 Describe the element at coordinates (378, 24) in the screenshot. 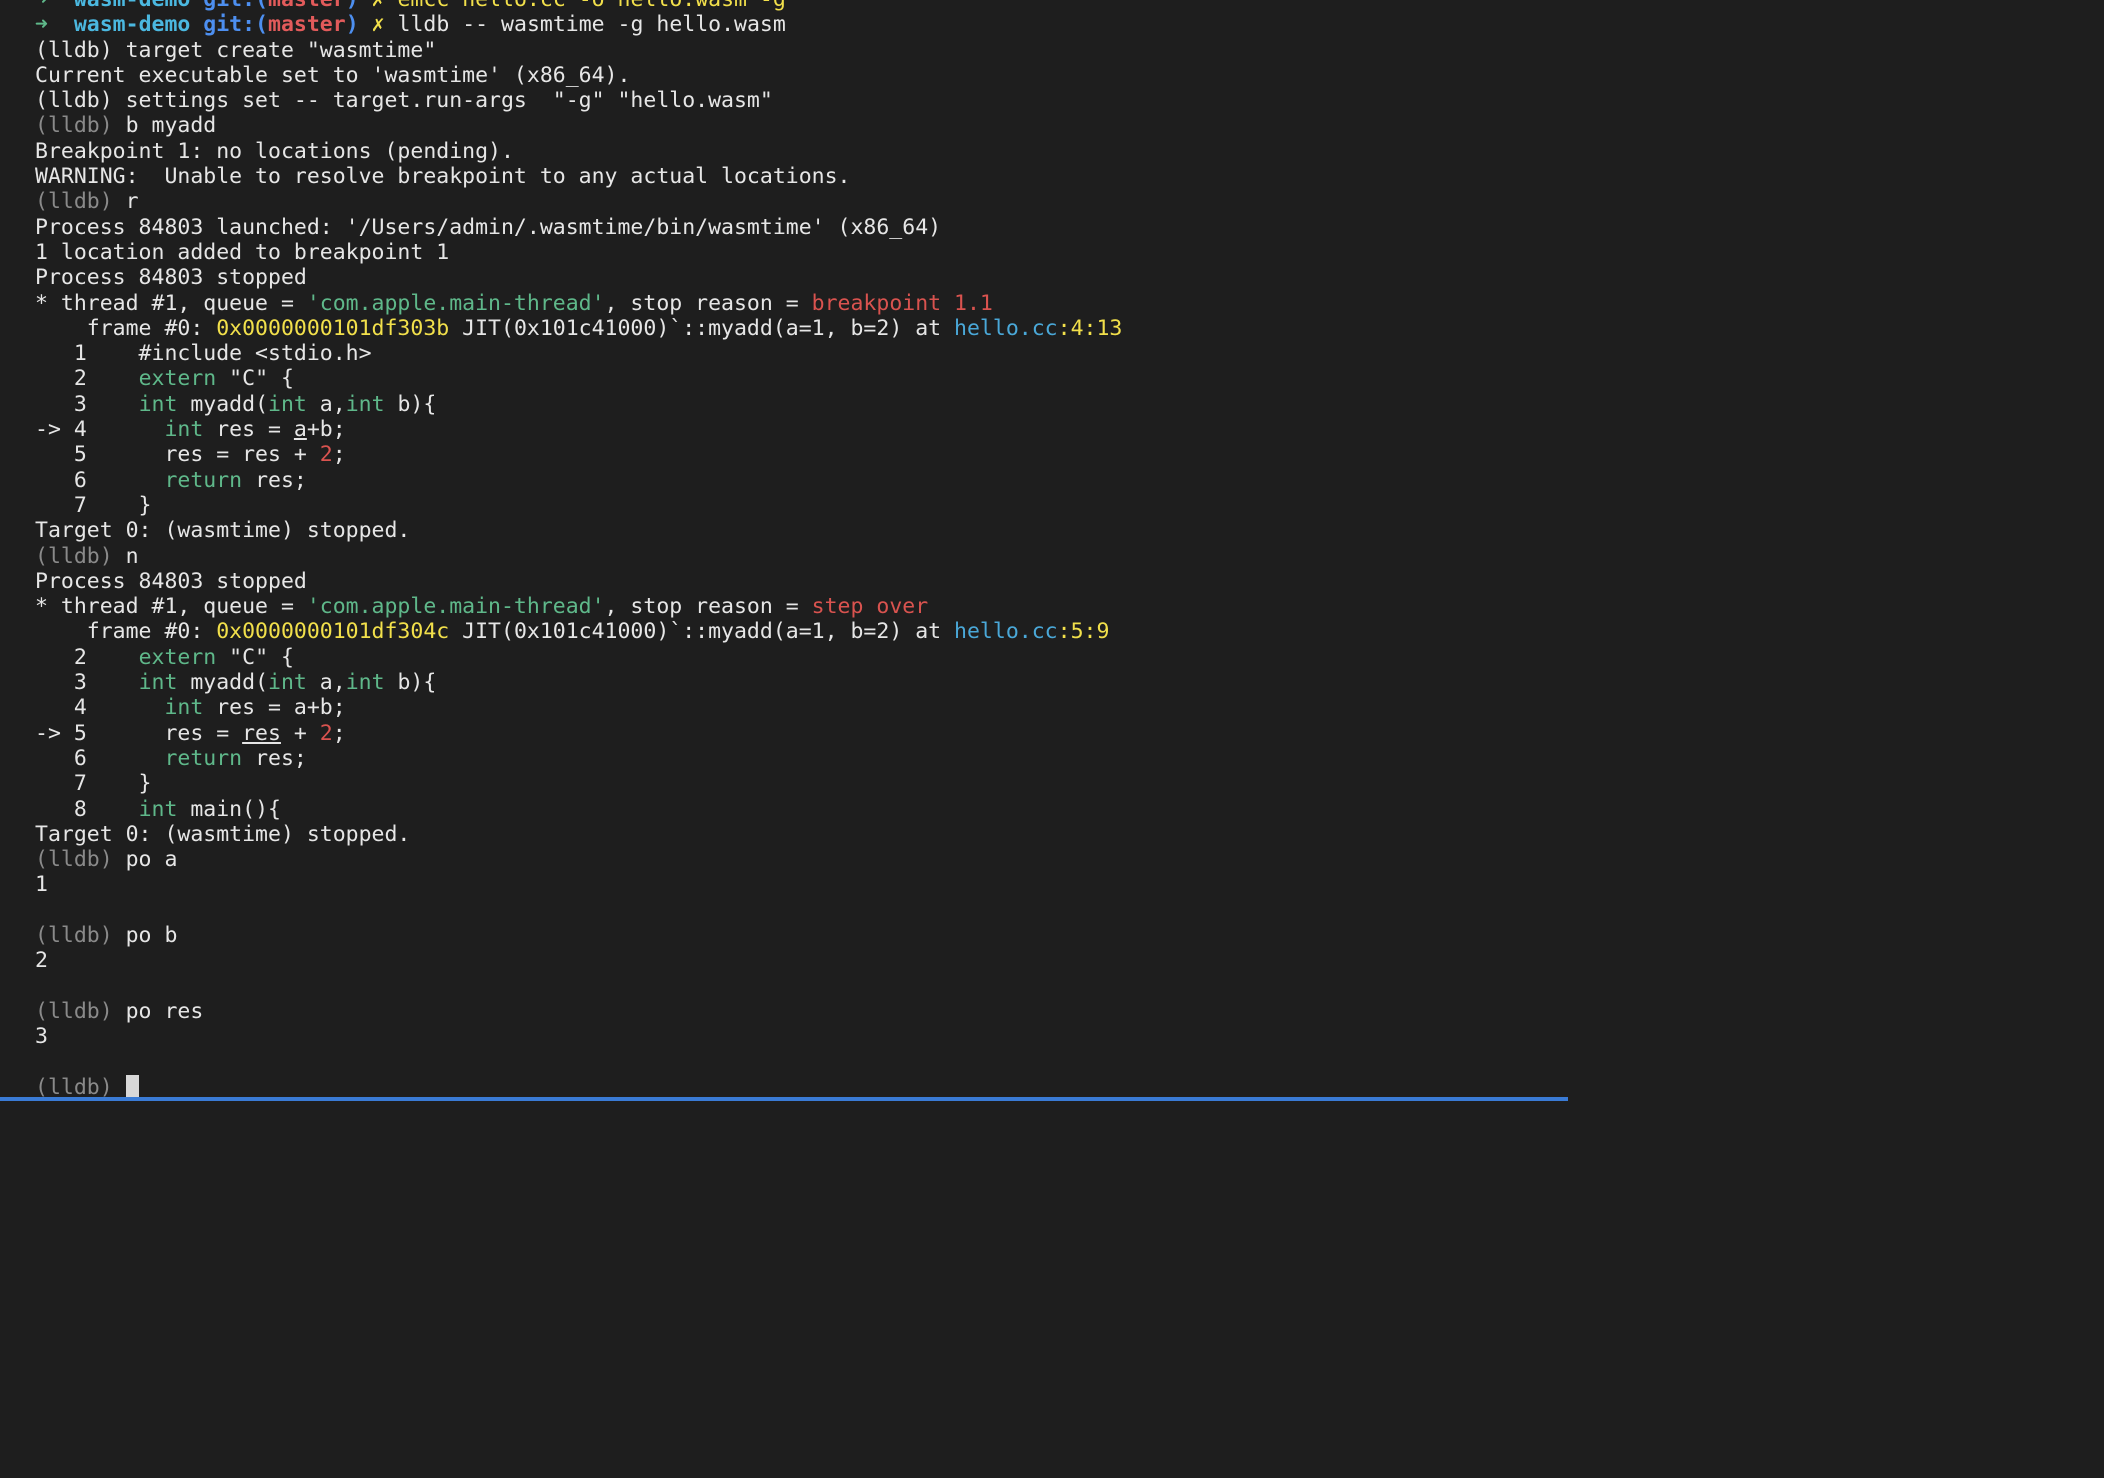

I see `terminal-text: ✗` at that location.